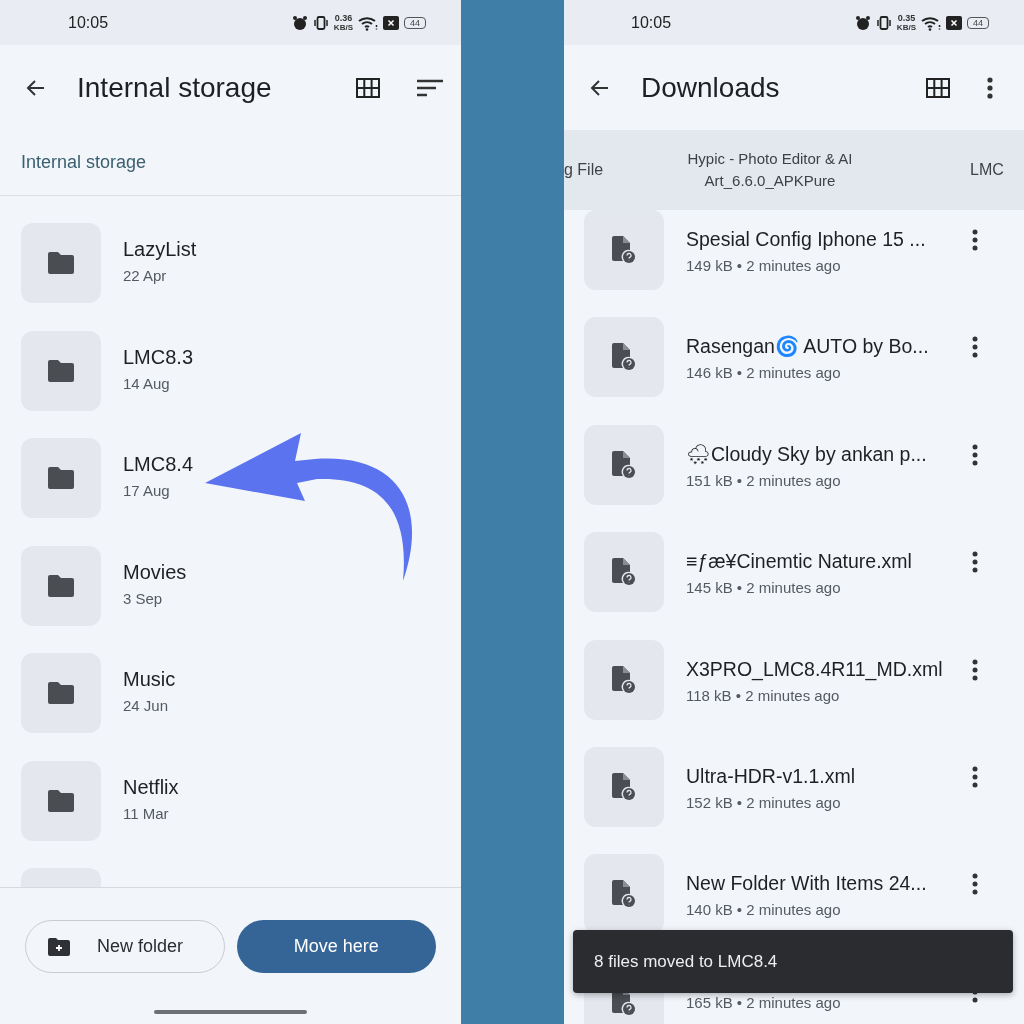 This screenshot has width=1024, height=1024. Describe the element at coordinates (343, 22) in the screenshot. I see `network-speed: 0.36 KB/S` at that location.